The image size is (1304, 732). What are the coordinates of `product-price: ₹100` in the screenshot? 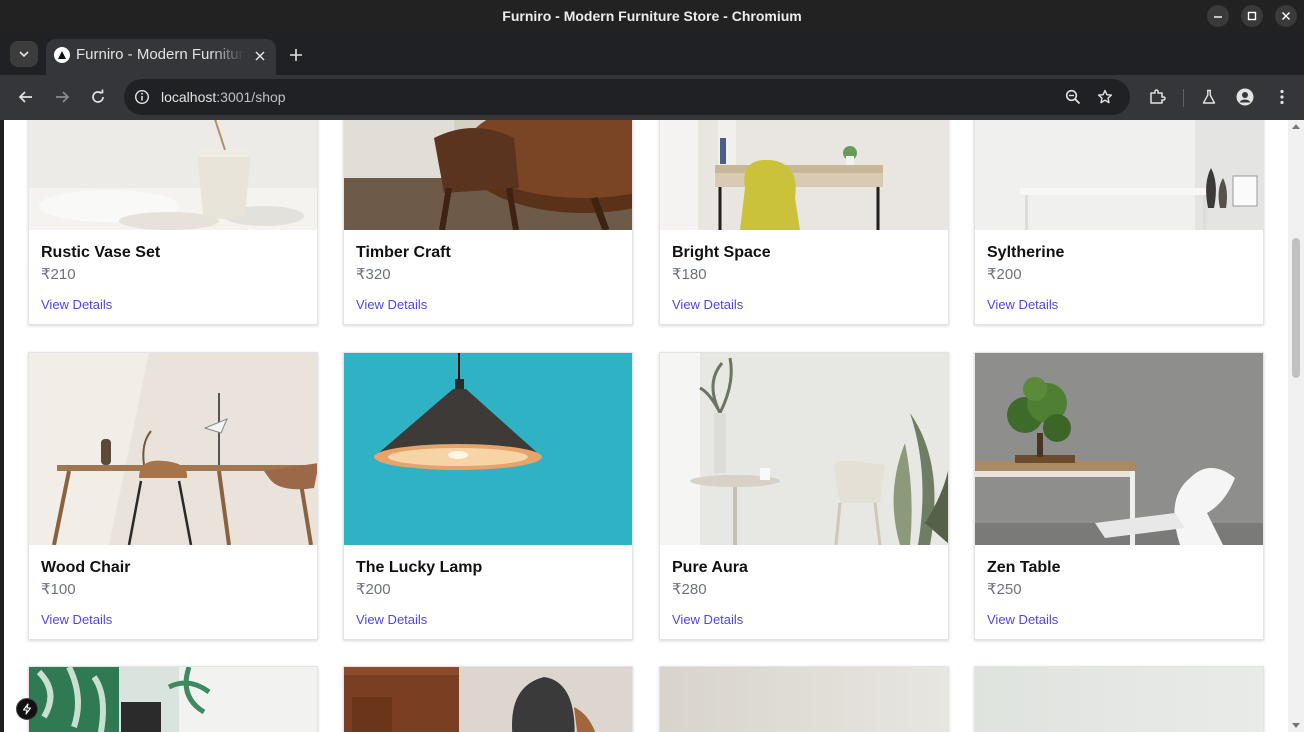 It's located at (58, 589).